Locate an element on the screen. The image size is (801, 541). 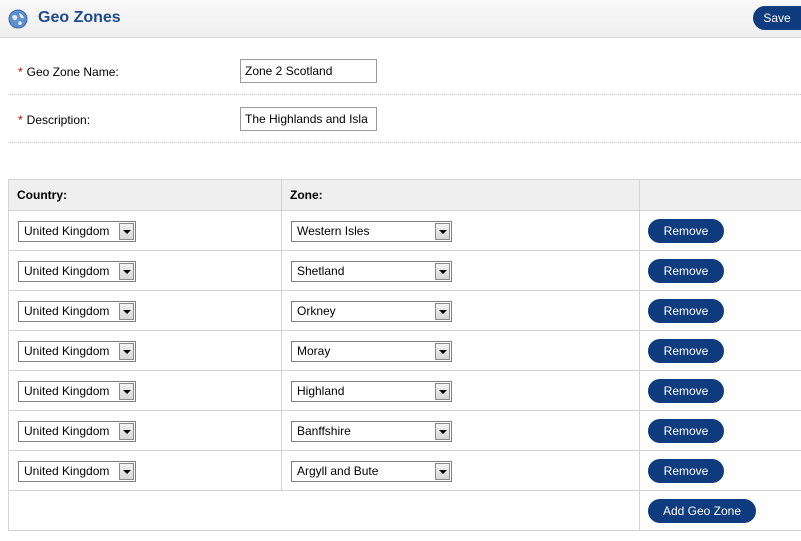
geo-zone-name-input: Zone 2 Scotland is located at coordinates (308, 71).